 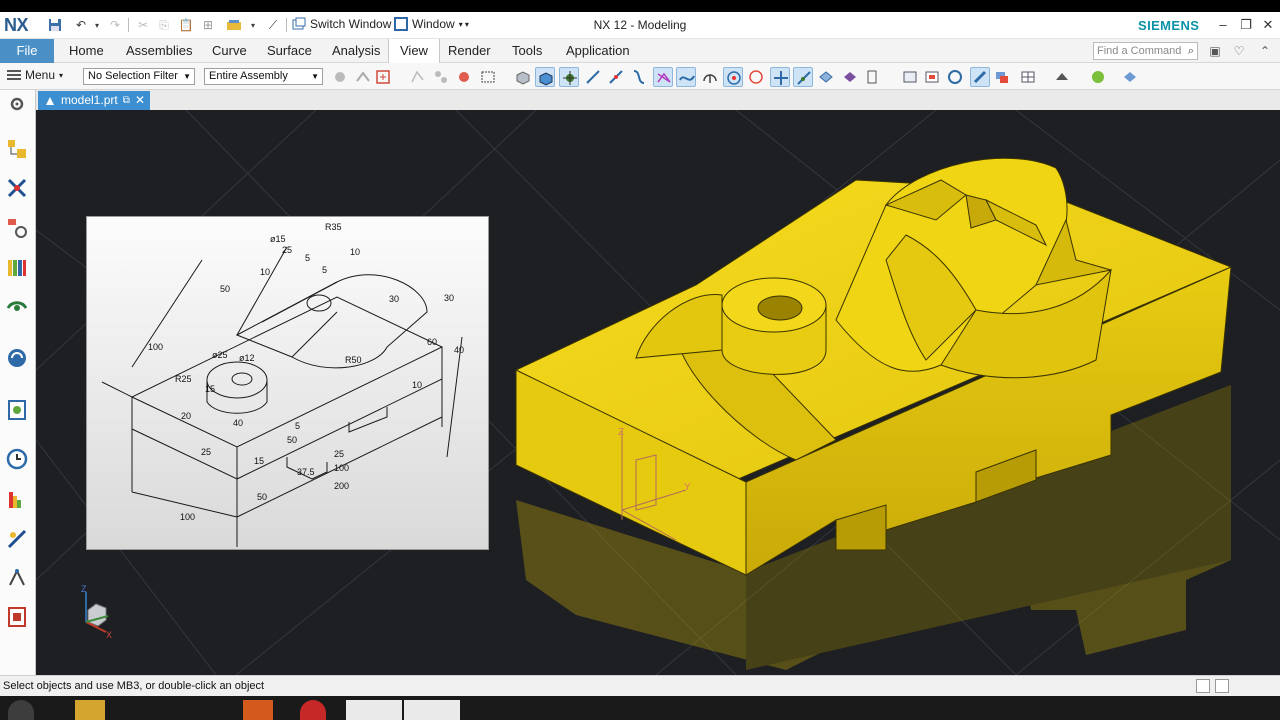 I want to click on dim-label: R35, so click(x=333, y=227).